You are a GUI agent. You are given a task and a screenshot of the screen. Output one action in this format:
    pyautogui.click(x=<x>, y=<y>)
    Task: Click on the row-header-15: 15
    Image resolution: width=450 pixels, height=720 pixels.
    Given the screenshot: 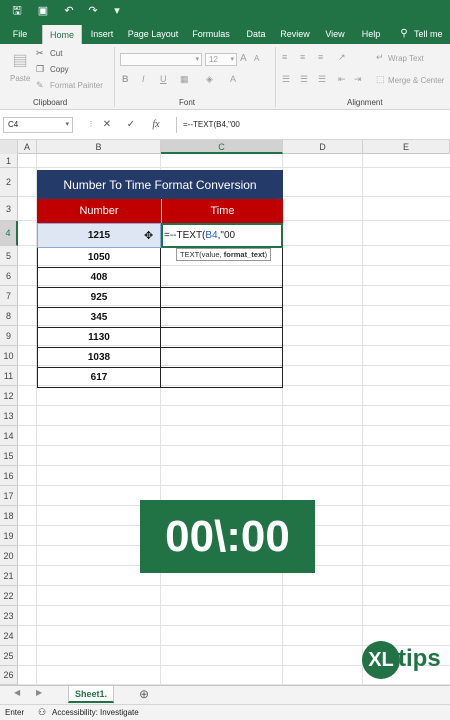 What is the action you would take?
    pyautogui.click(x=9, y=456)
    